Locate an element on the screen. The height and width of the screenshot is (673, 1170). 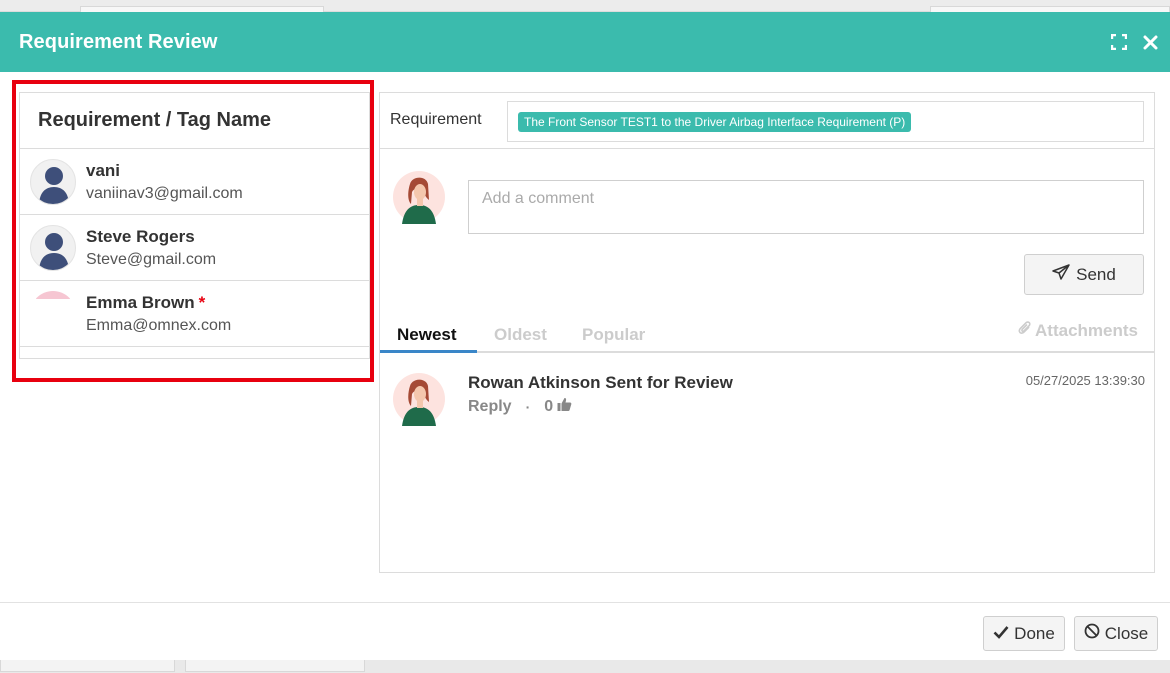
comment-sort-tabs: Newest Oldest Popular Attachments is located at coordinates (767, 336).